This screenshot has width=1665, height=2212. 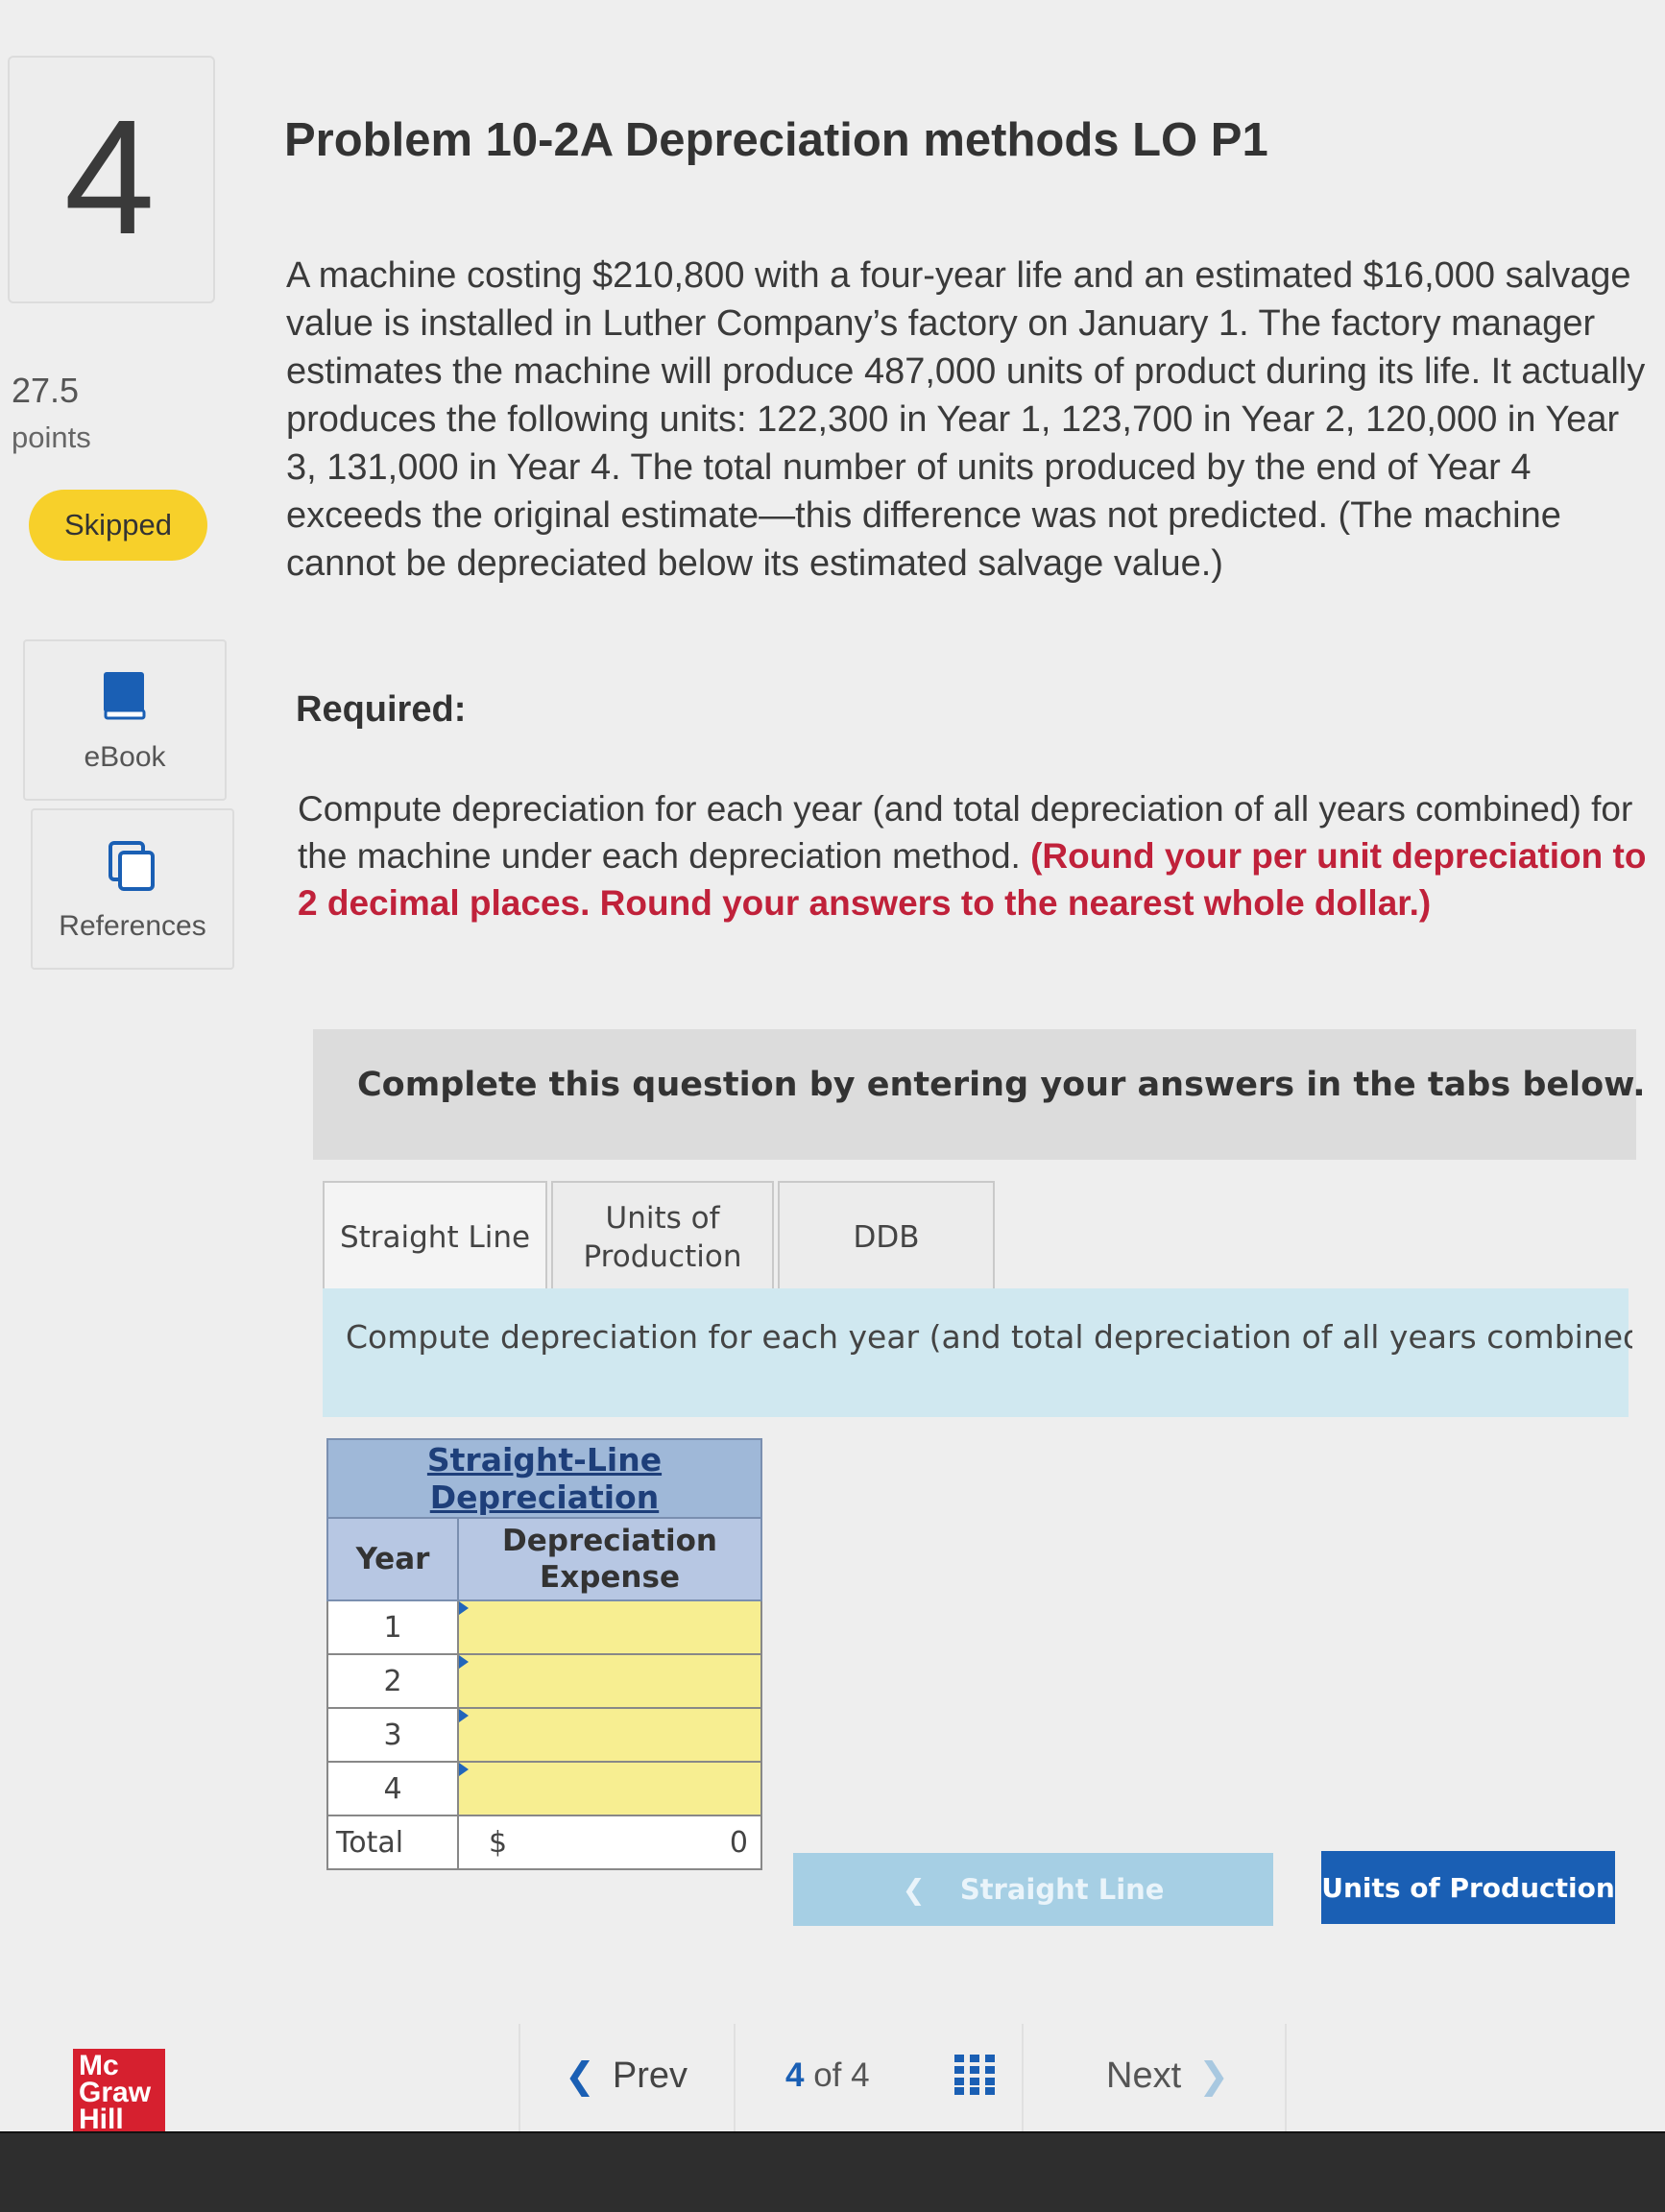 What do you see at coordinates (860, 2075) in the screenshot?
I see `total-pages: 4` at bounding box center [860, 2075].